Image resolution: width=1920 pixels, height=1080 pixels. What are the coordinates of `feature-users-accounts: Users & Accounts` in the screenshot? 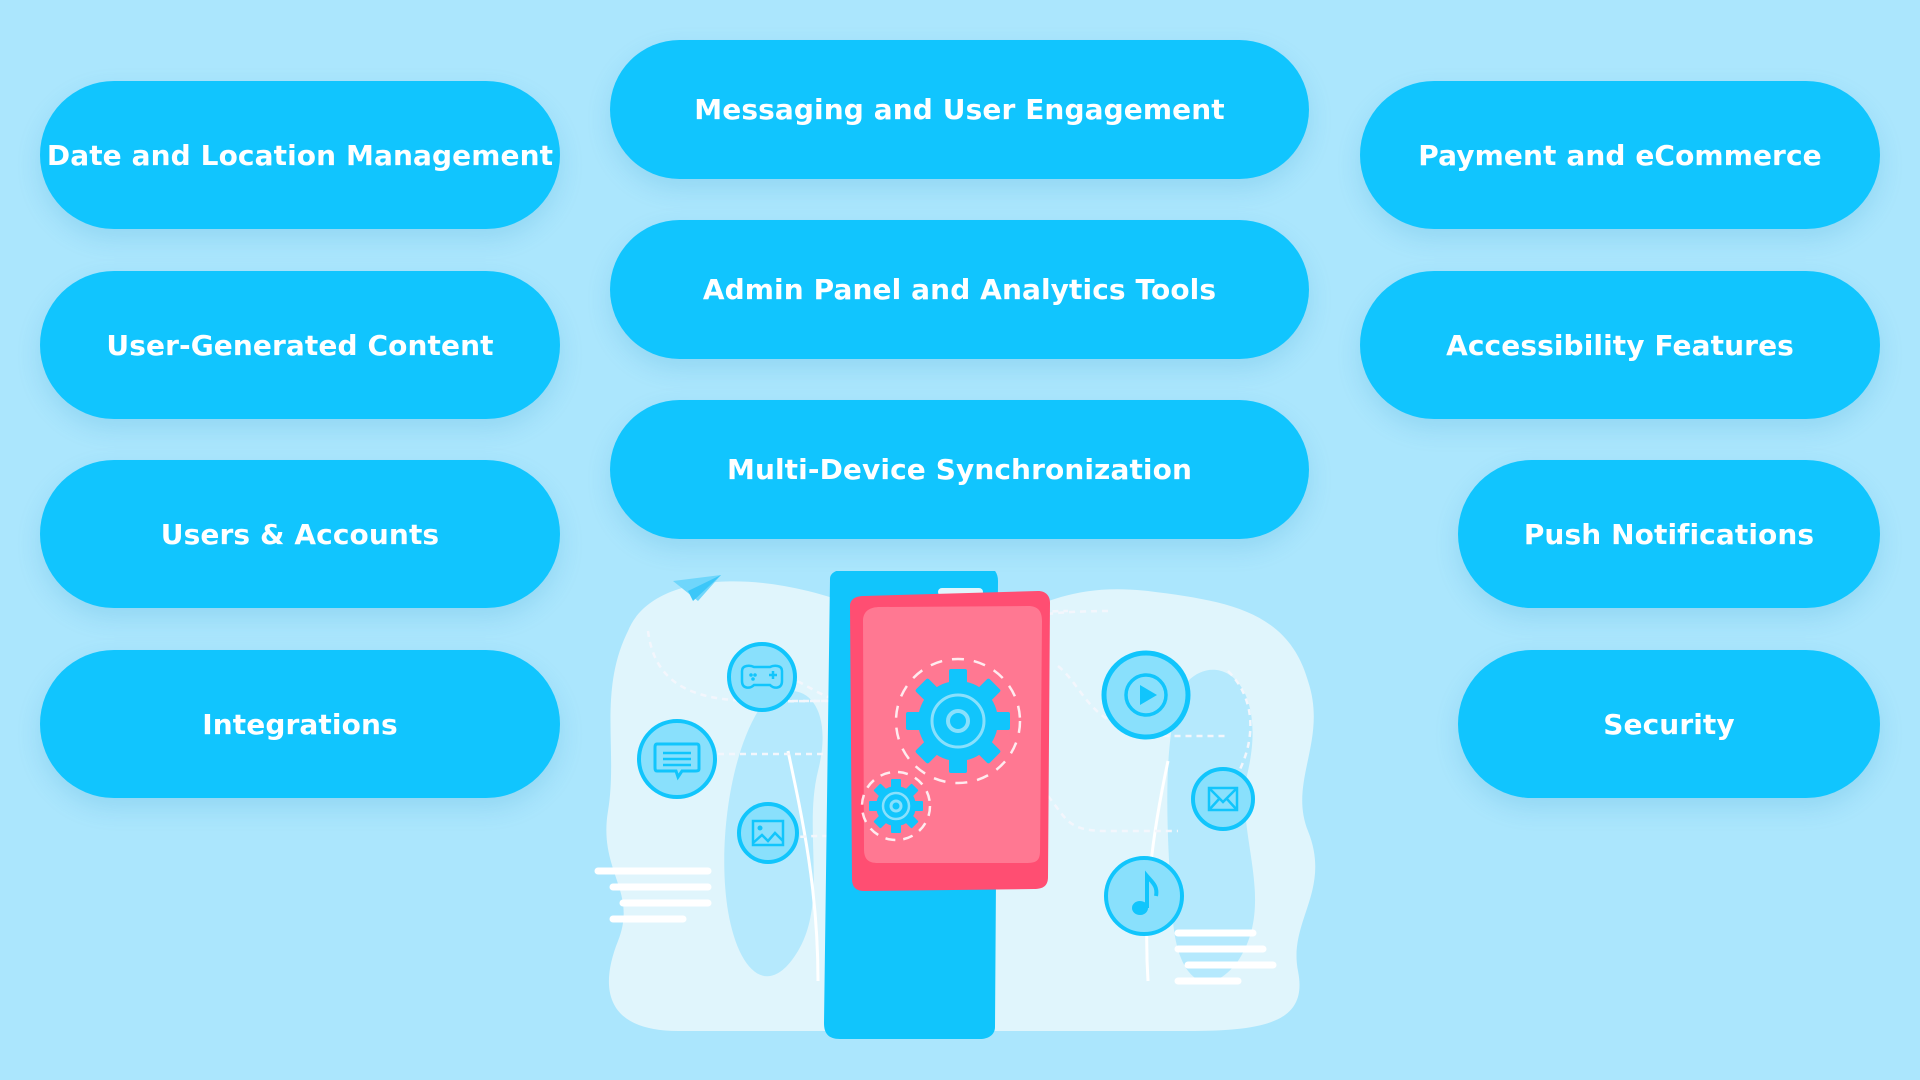 It's located at (300, 534).